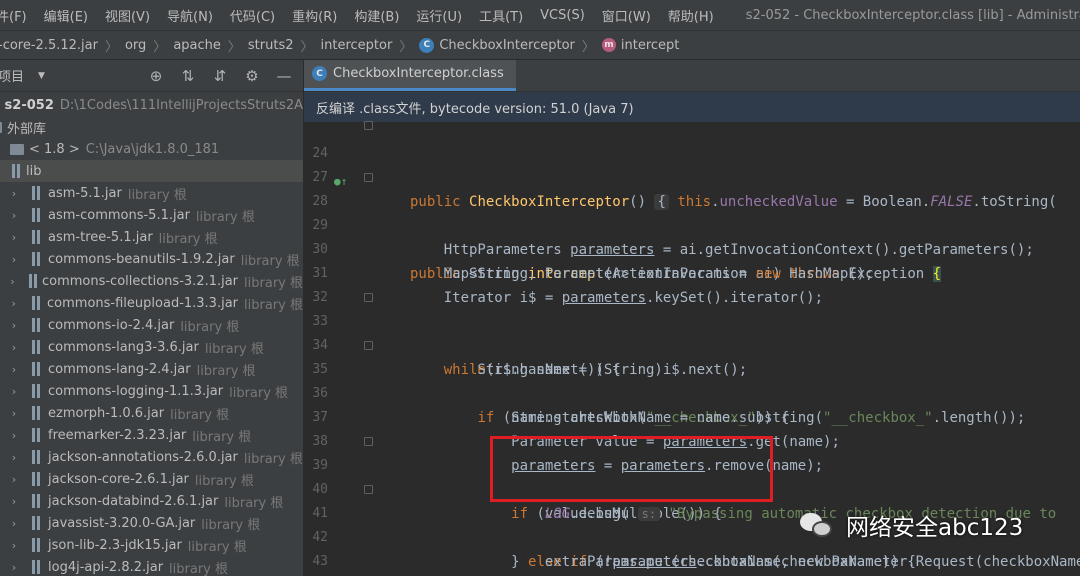  I want to click on tree-jdk-path: C:\Java\jdk1.8.0_181, so click(152, 149).